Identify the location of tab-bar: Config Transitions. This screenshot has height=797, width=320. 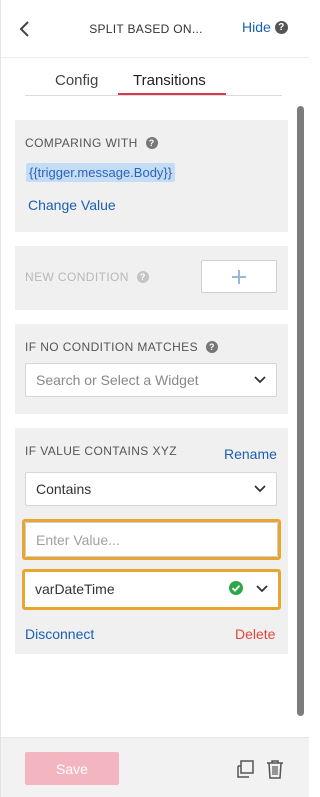
(153, 83).